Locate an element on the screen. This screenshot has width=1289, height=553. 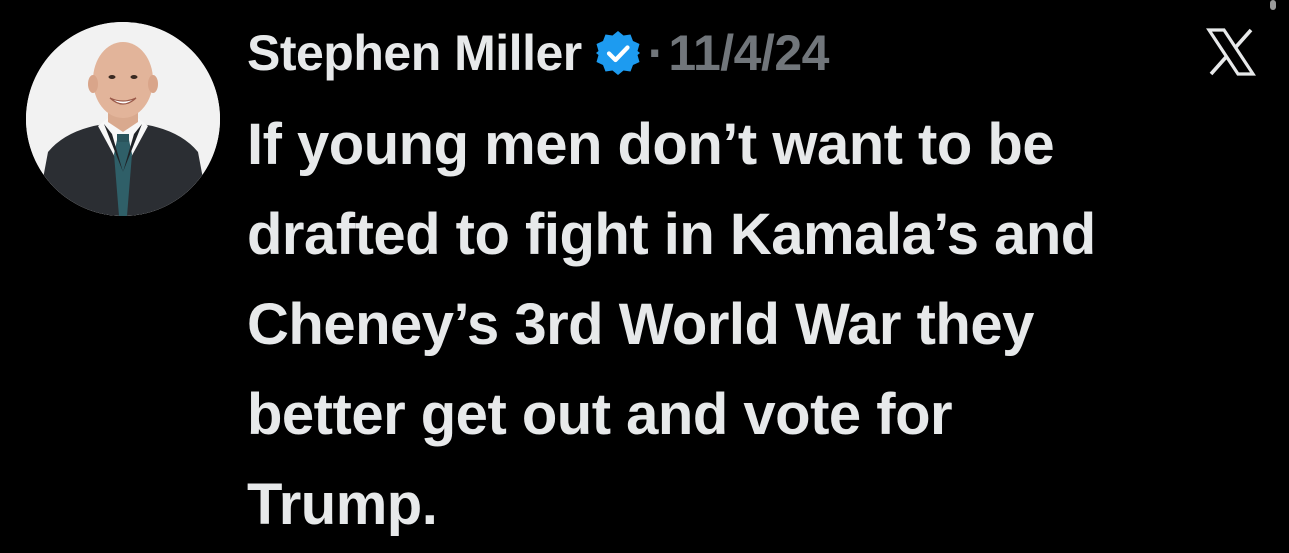
x-logo-icon is located at coordinates (1231, 52).